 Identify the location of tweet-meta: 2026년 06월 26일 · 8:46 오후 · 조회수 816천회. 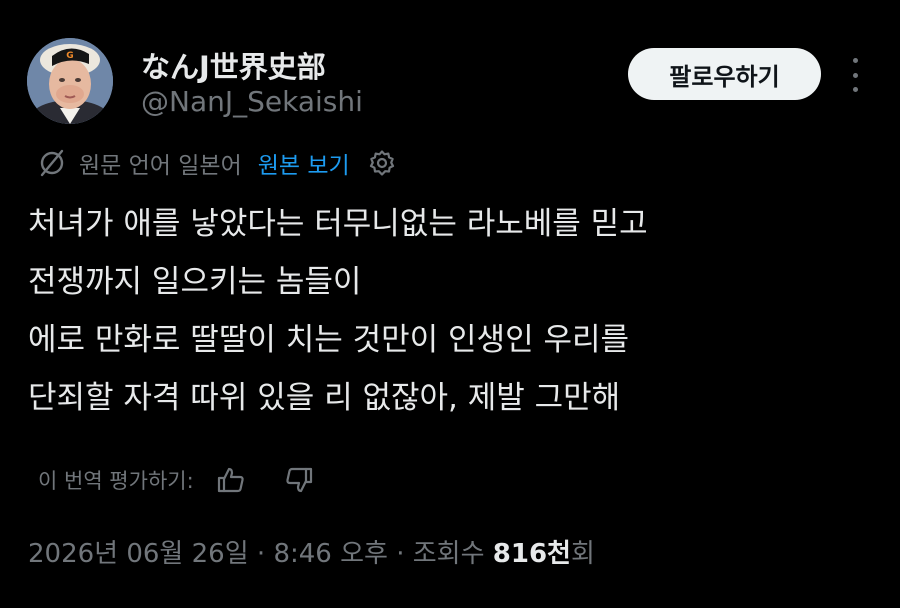
(311, 551).